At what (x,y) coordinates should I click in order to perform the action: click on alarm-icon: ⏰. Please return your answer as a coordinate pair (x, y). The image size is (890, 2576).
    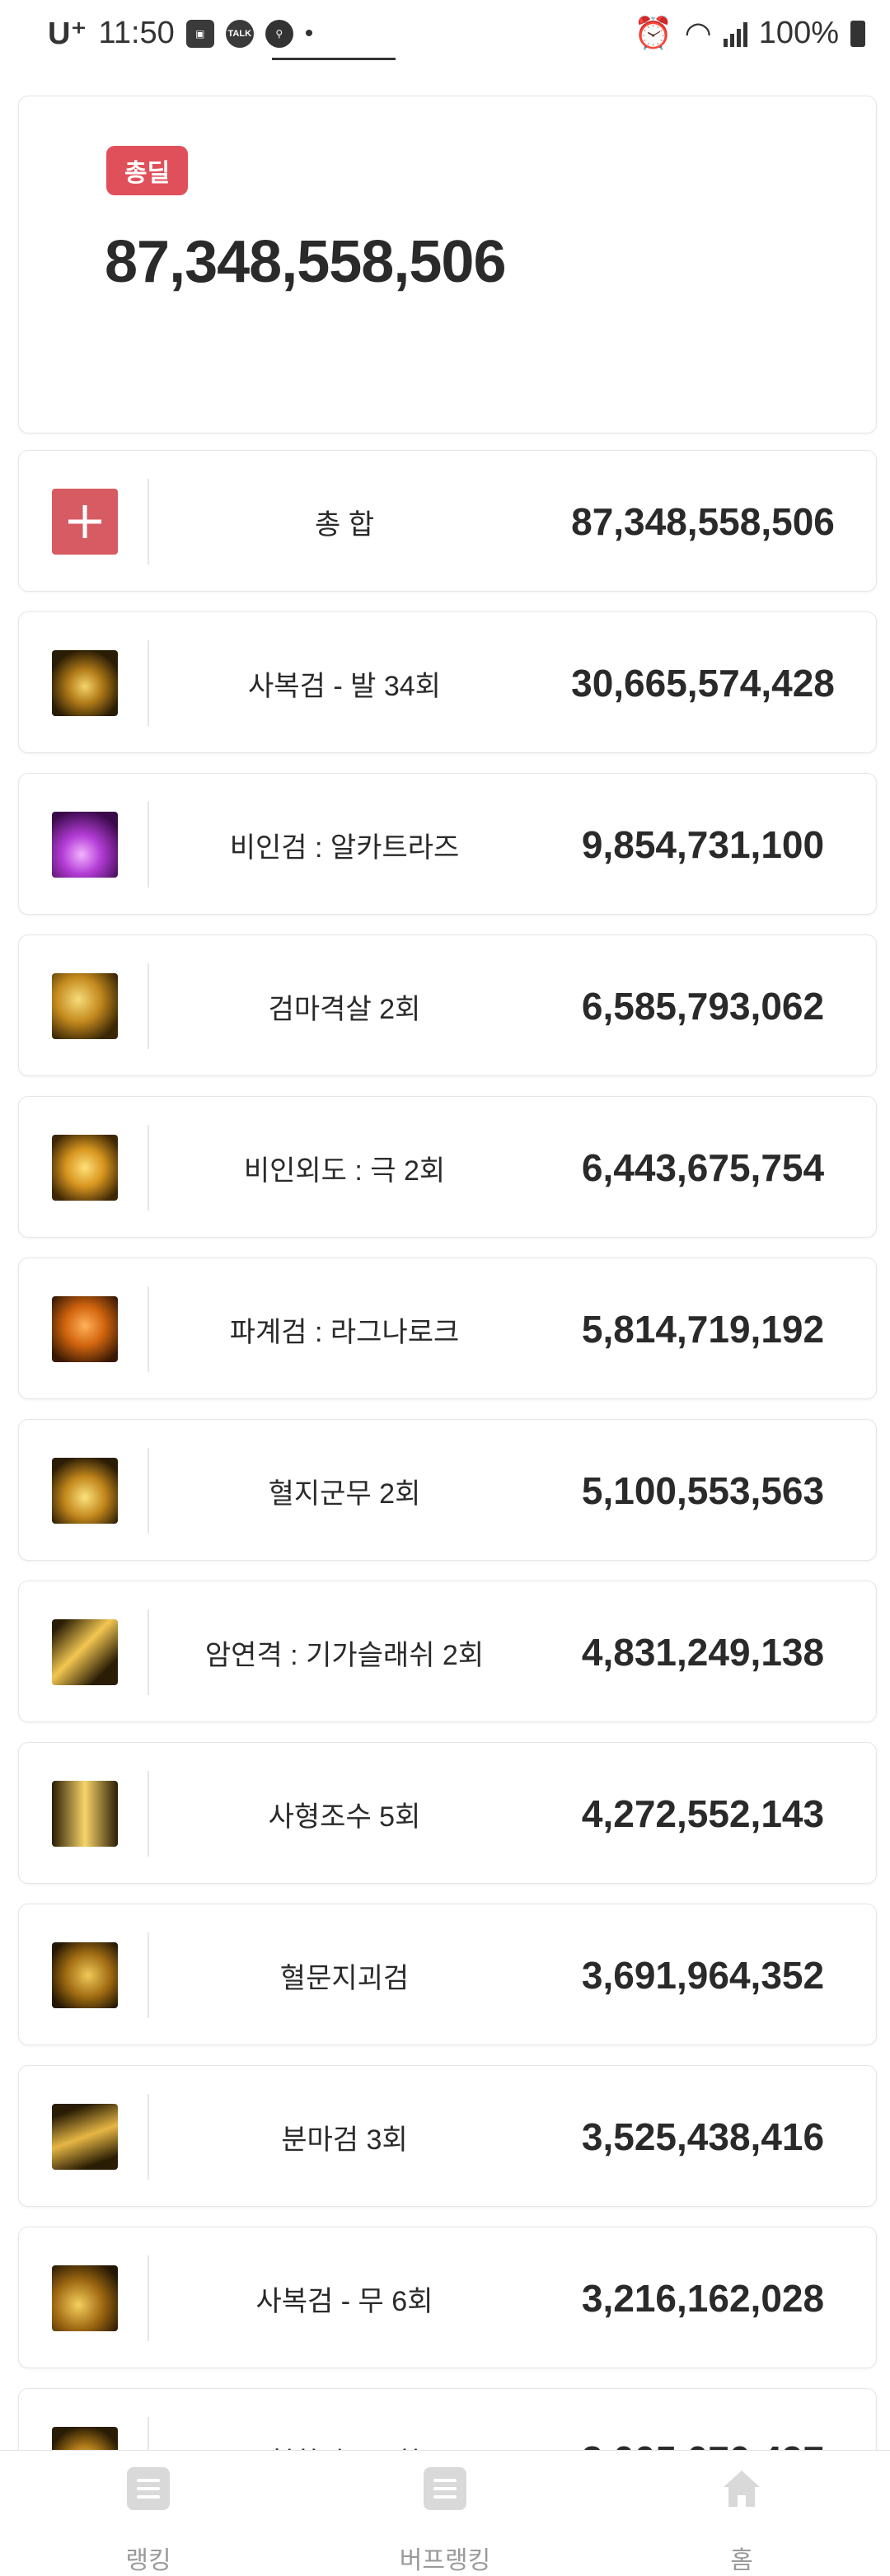
    Looking at the image, I should click on (653, 33).